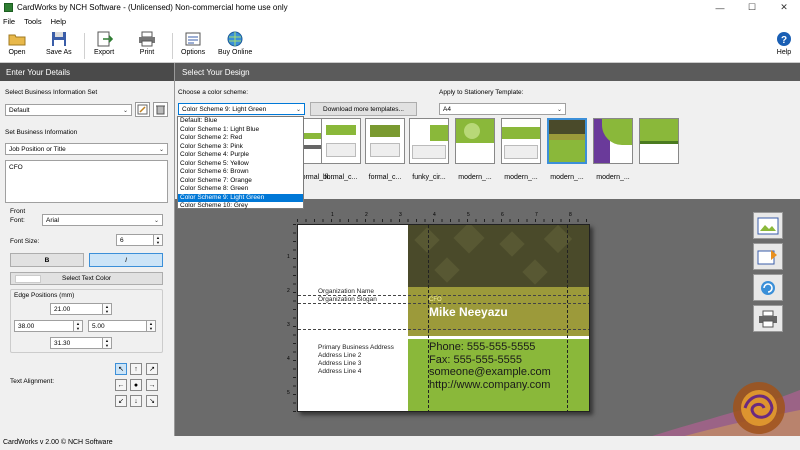 This screenshot has width=800, height=450. What do you see at coordinates (240, 147) in the screenshot?
I see `scheme-option: Color Scheme 3: Pink` at bounding box center [240, 147].